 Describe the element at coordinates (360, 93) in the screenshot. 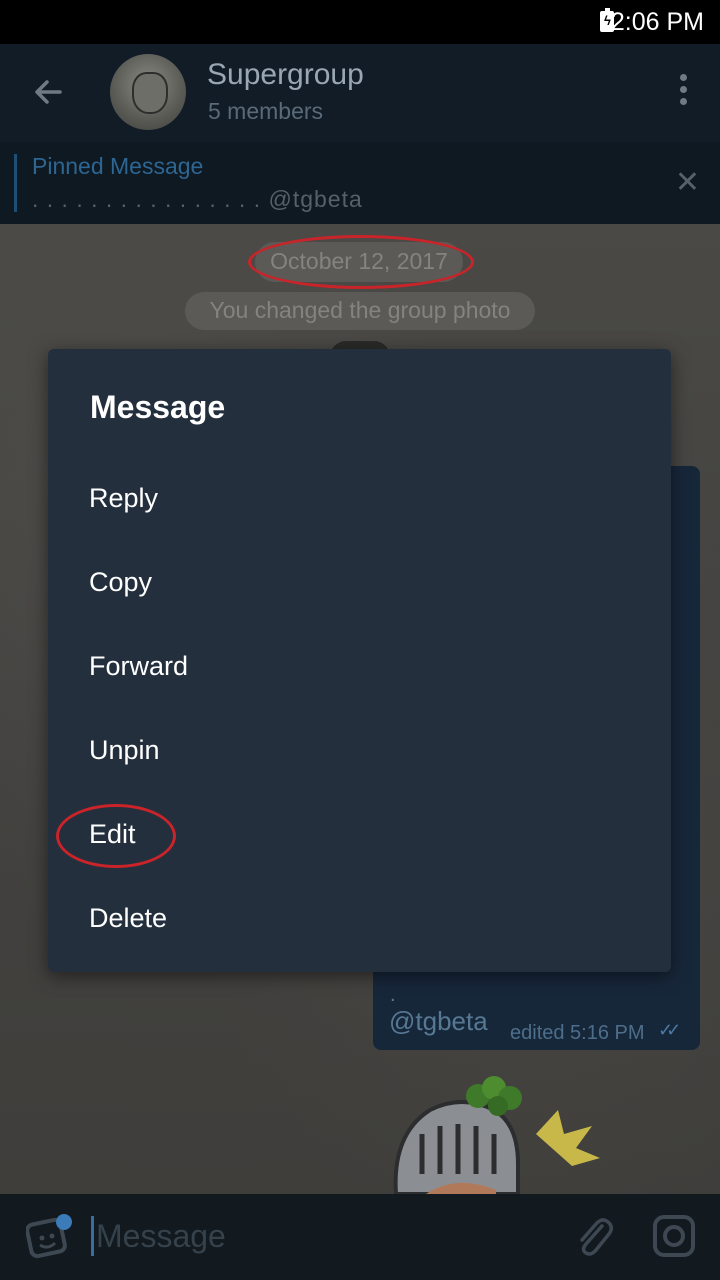

I see `chat-header: Supergroup 5 members` at that location.